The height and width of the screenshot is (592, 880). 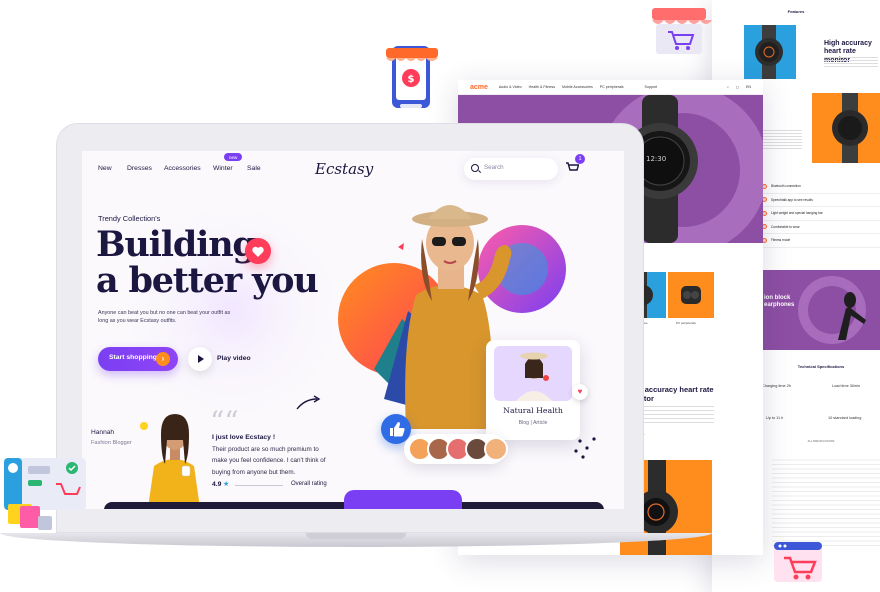 I want to click on bottom-feature-tile, so click(x=403, y=499).